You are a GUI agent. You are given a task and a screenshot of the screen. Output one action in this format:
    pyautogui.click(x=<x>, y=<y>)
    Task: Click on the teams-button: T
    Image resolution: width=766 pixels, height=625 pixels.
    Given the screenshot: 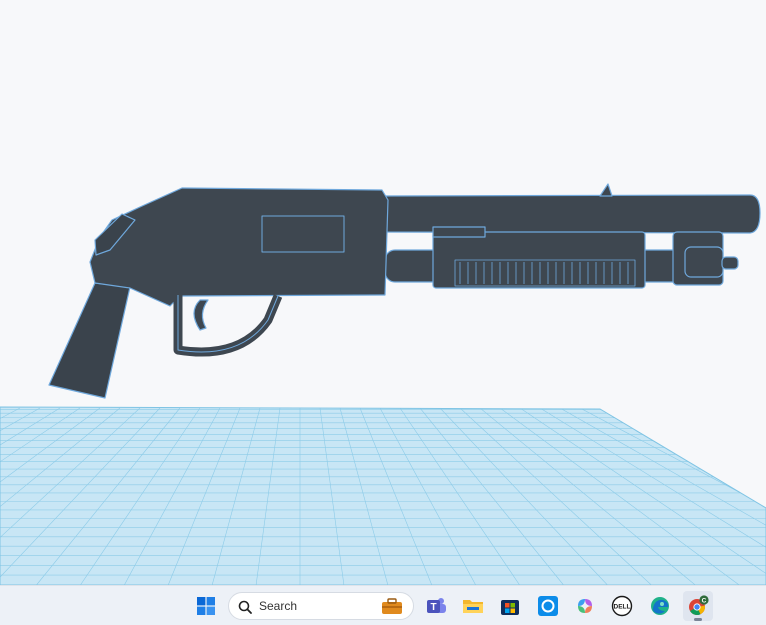 What is the action you would take?
    pyautogui.click(x=436, y=606)
    